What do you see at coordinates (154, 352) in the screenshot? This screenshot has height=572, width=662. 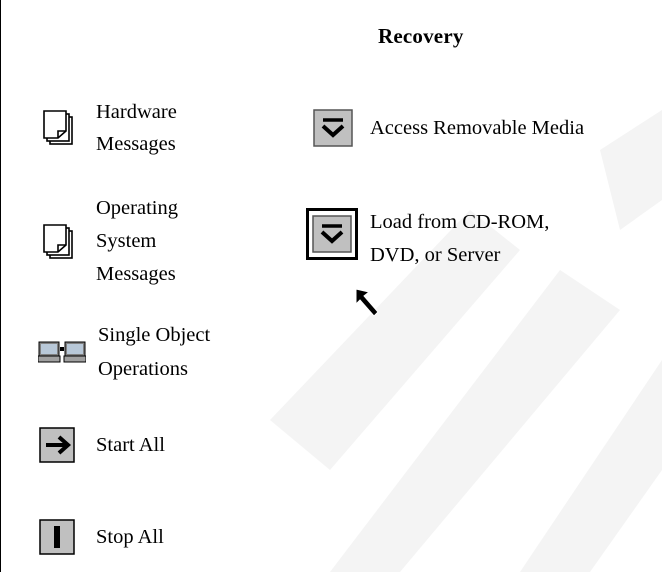 I see `single-object-operations-label: Single Object Operations` at bounding box center [154, 352].